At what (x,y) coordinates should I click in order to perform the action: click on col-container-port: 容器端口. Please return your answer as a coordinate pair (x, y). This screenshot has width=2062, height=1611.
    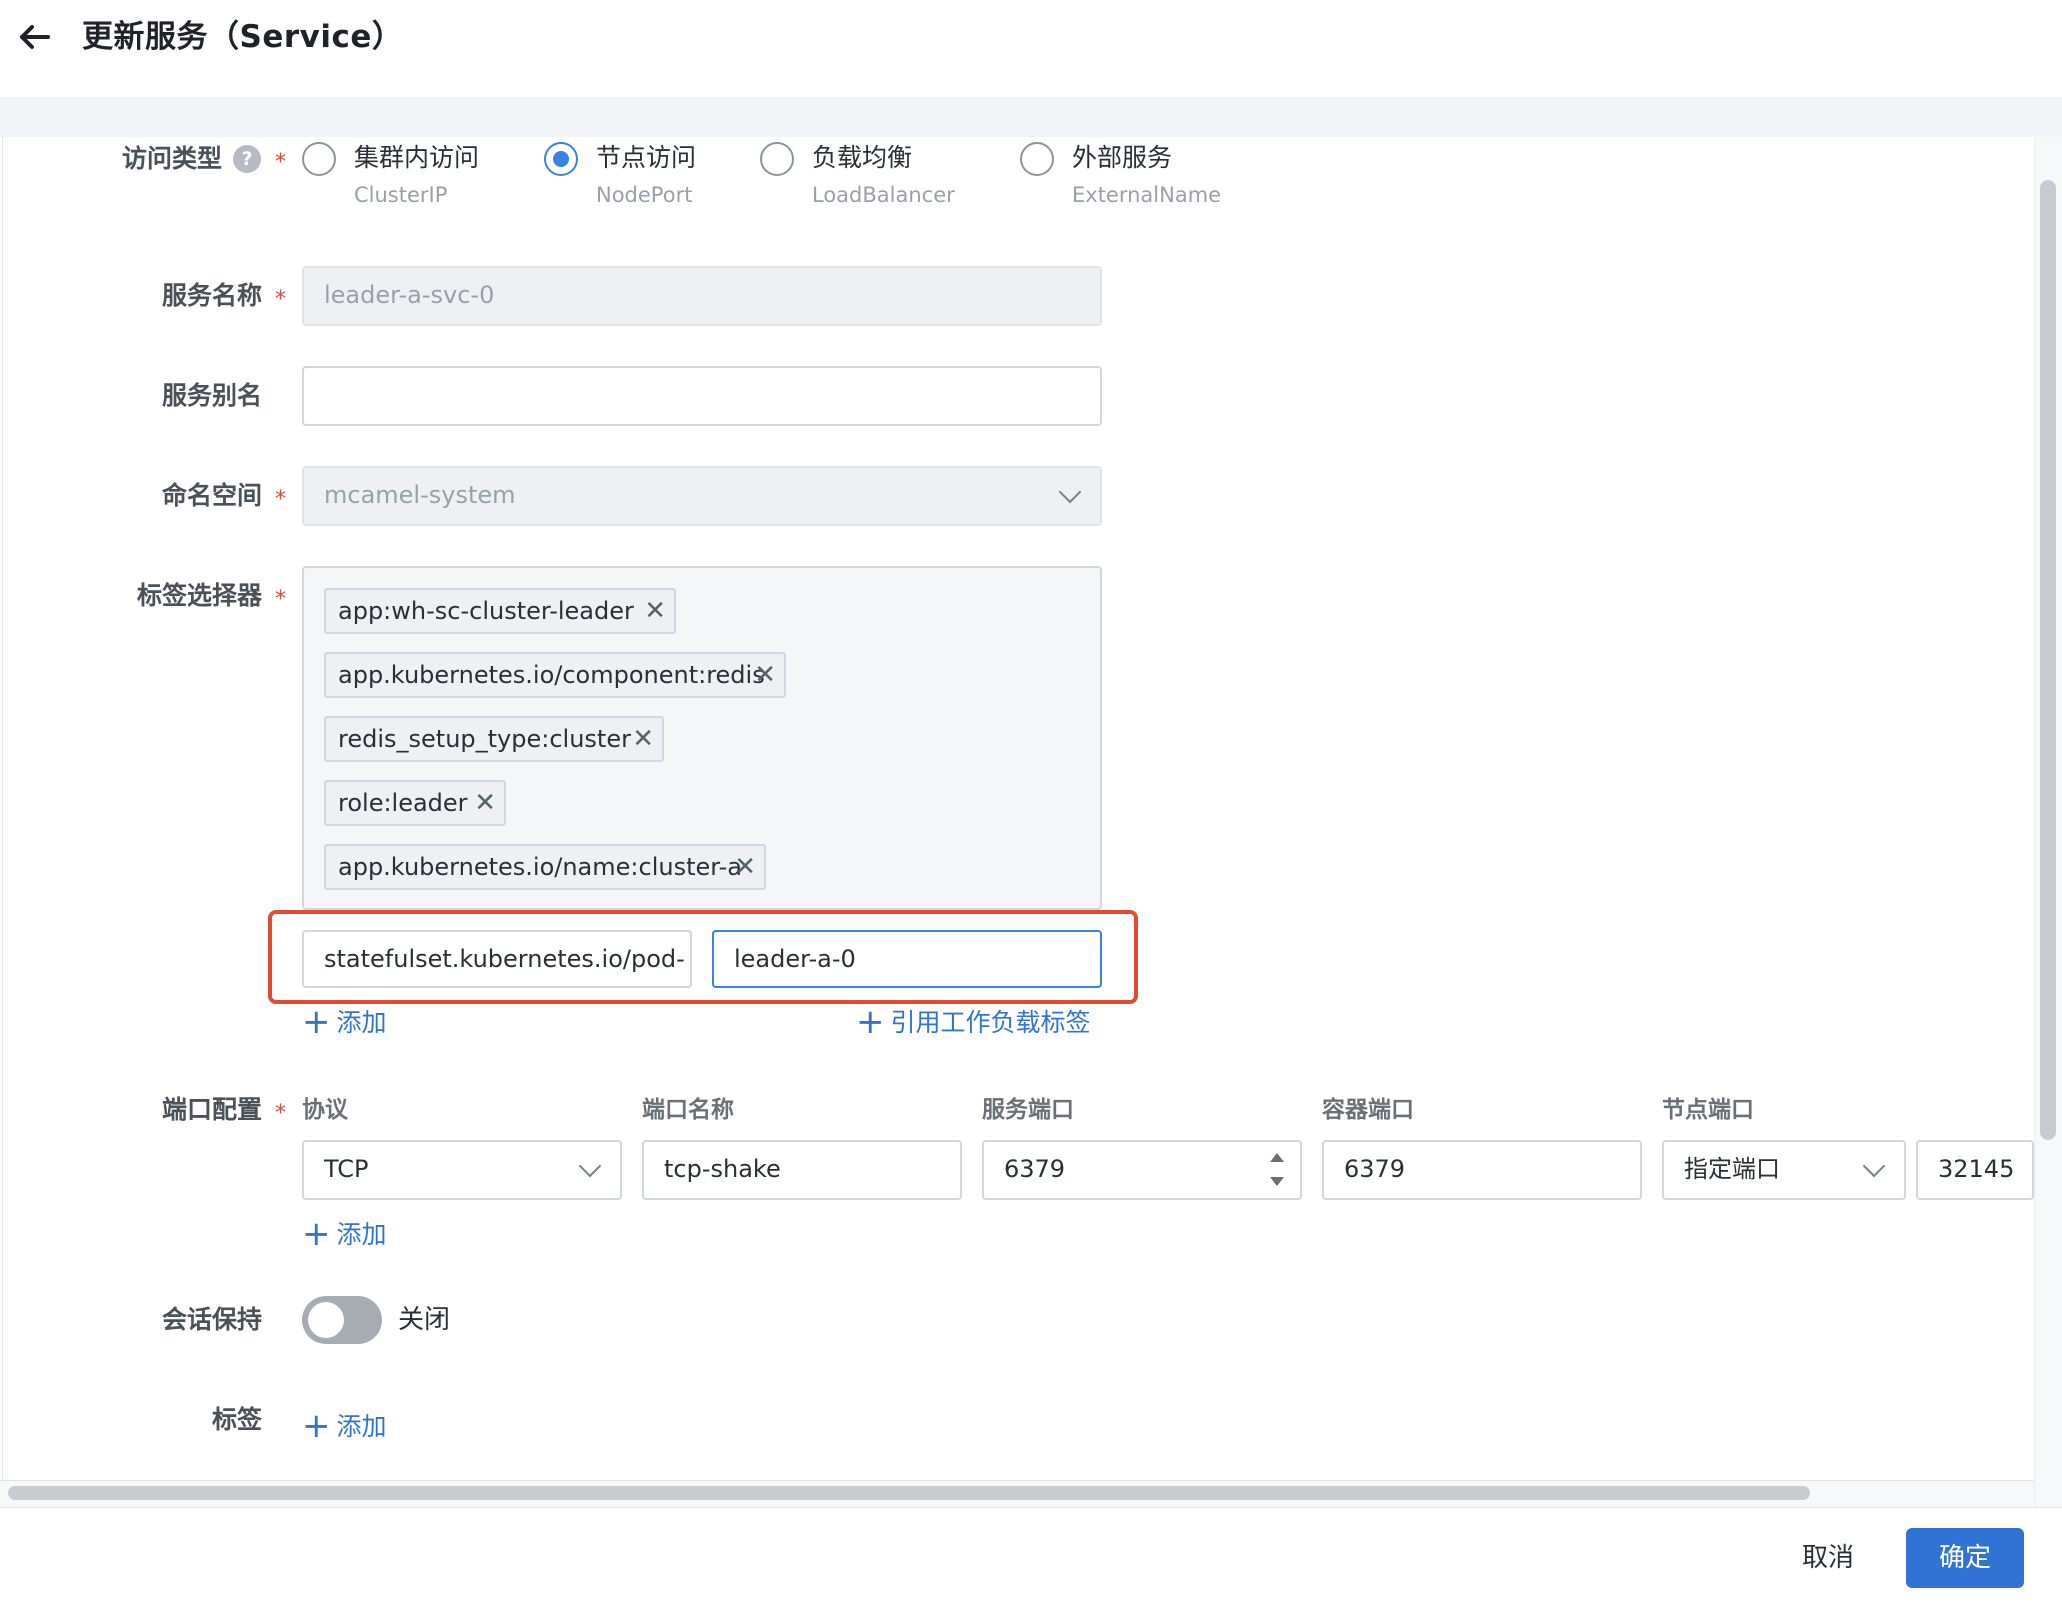
    Looking at the image, I should click on (1368, 1110).